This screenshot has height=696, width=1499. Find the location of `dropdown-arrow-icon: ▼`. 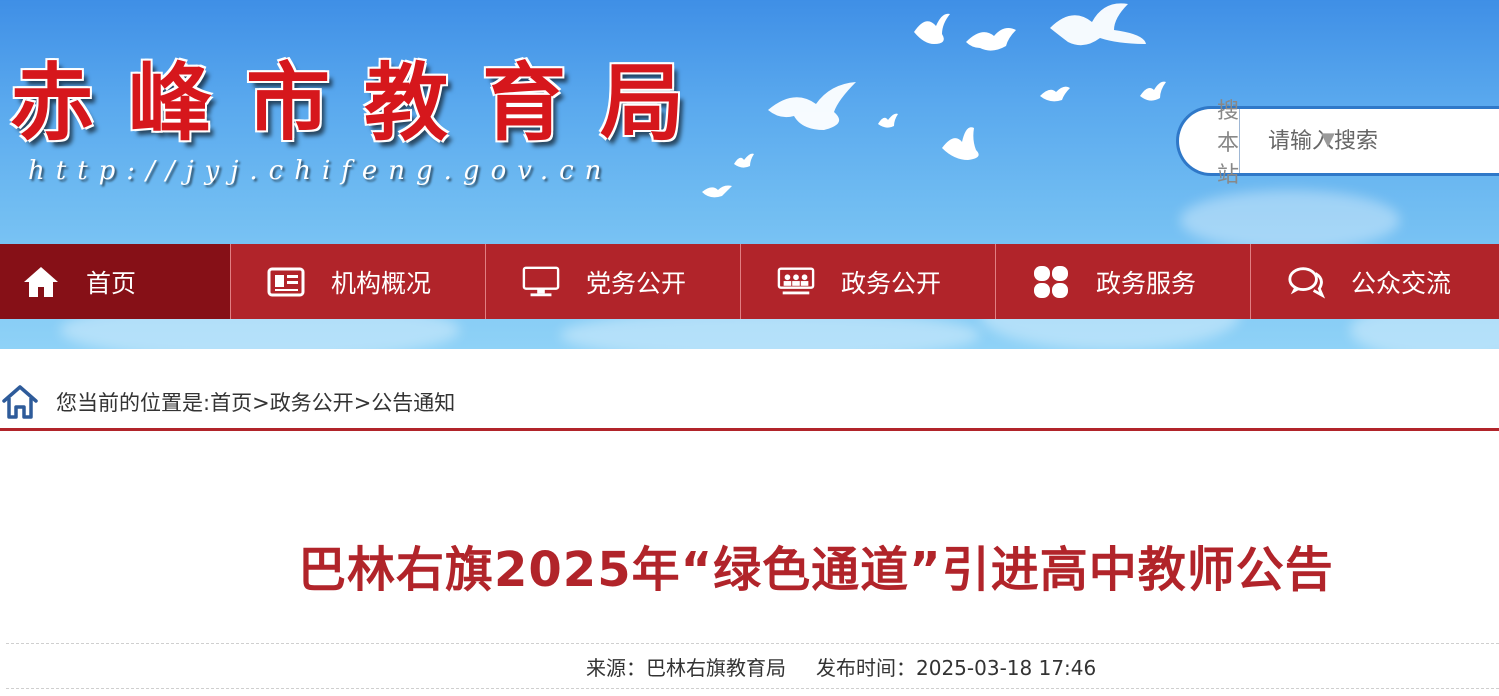

dropdown-arrow-icon: ▼ is located at coordinates (1328, 139).